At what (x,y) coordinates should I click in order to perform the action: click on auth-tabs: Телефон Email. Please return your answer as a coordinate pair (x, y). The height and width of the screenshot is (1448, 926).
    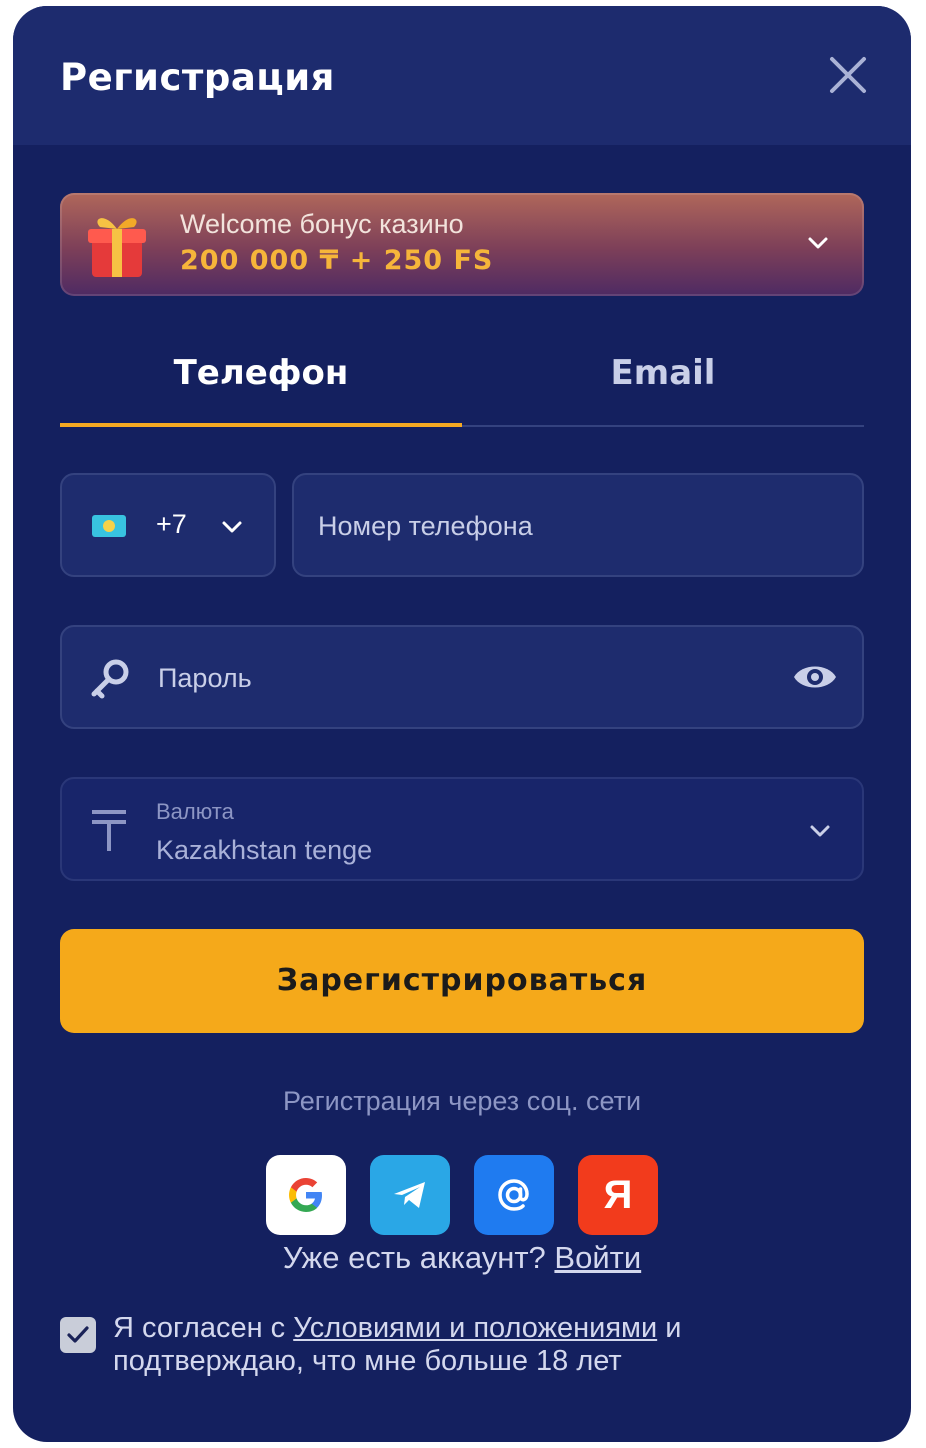
    Looking at the image, I should click on (462, 390).